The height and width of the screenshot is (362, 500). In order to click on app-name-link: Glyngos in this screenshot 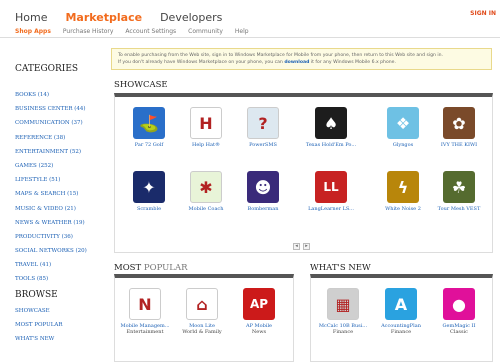, I will do `click(403, 145)`.